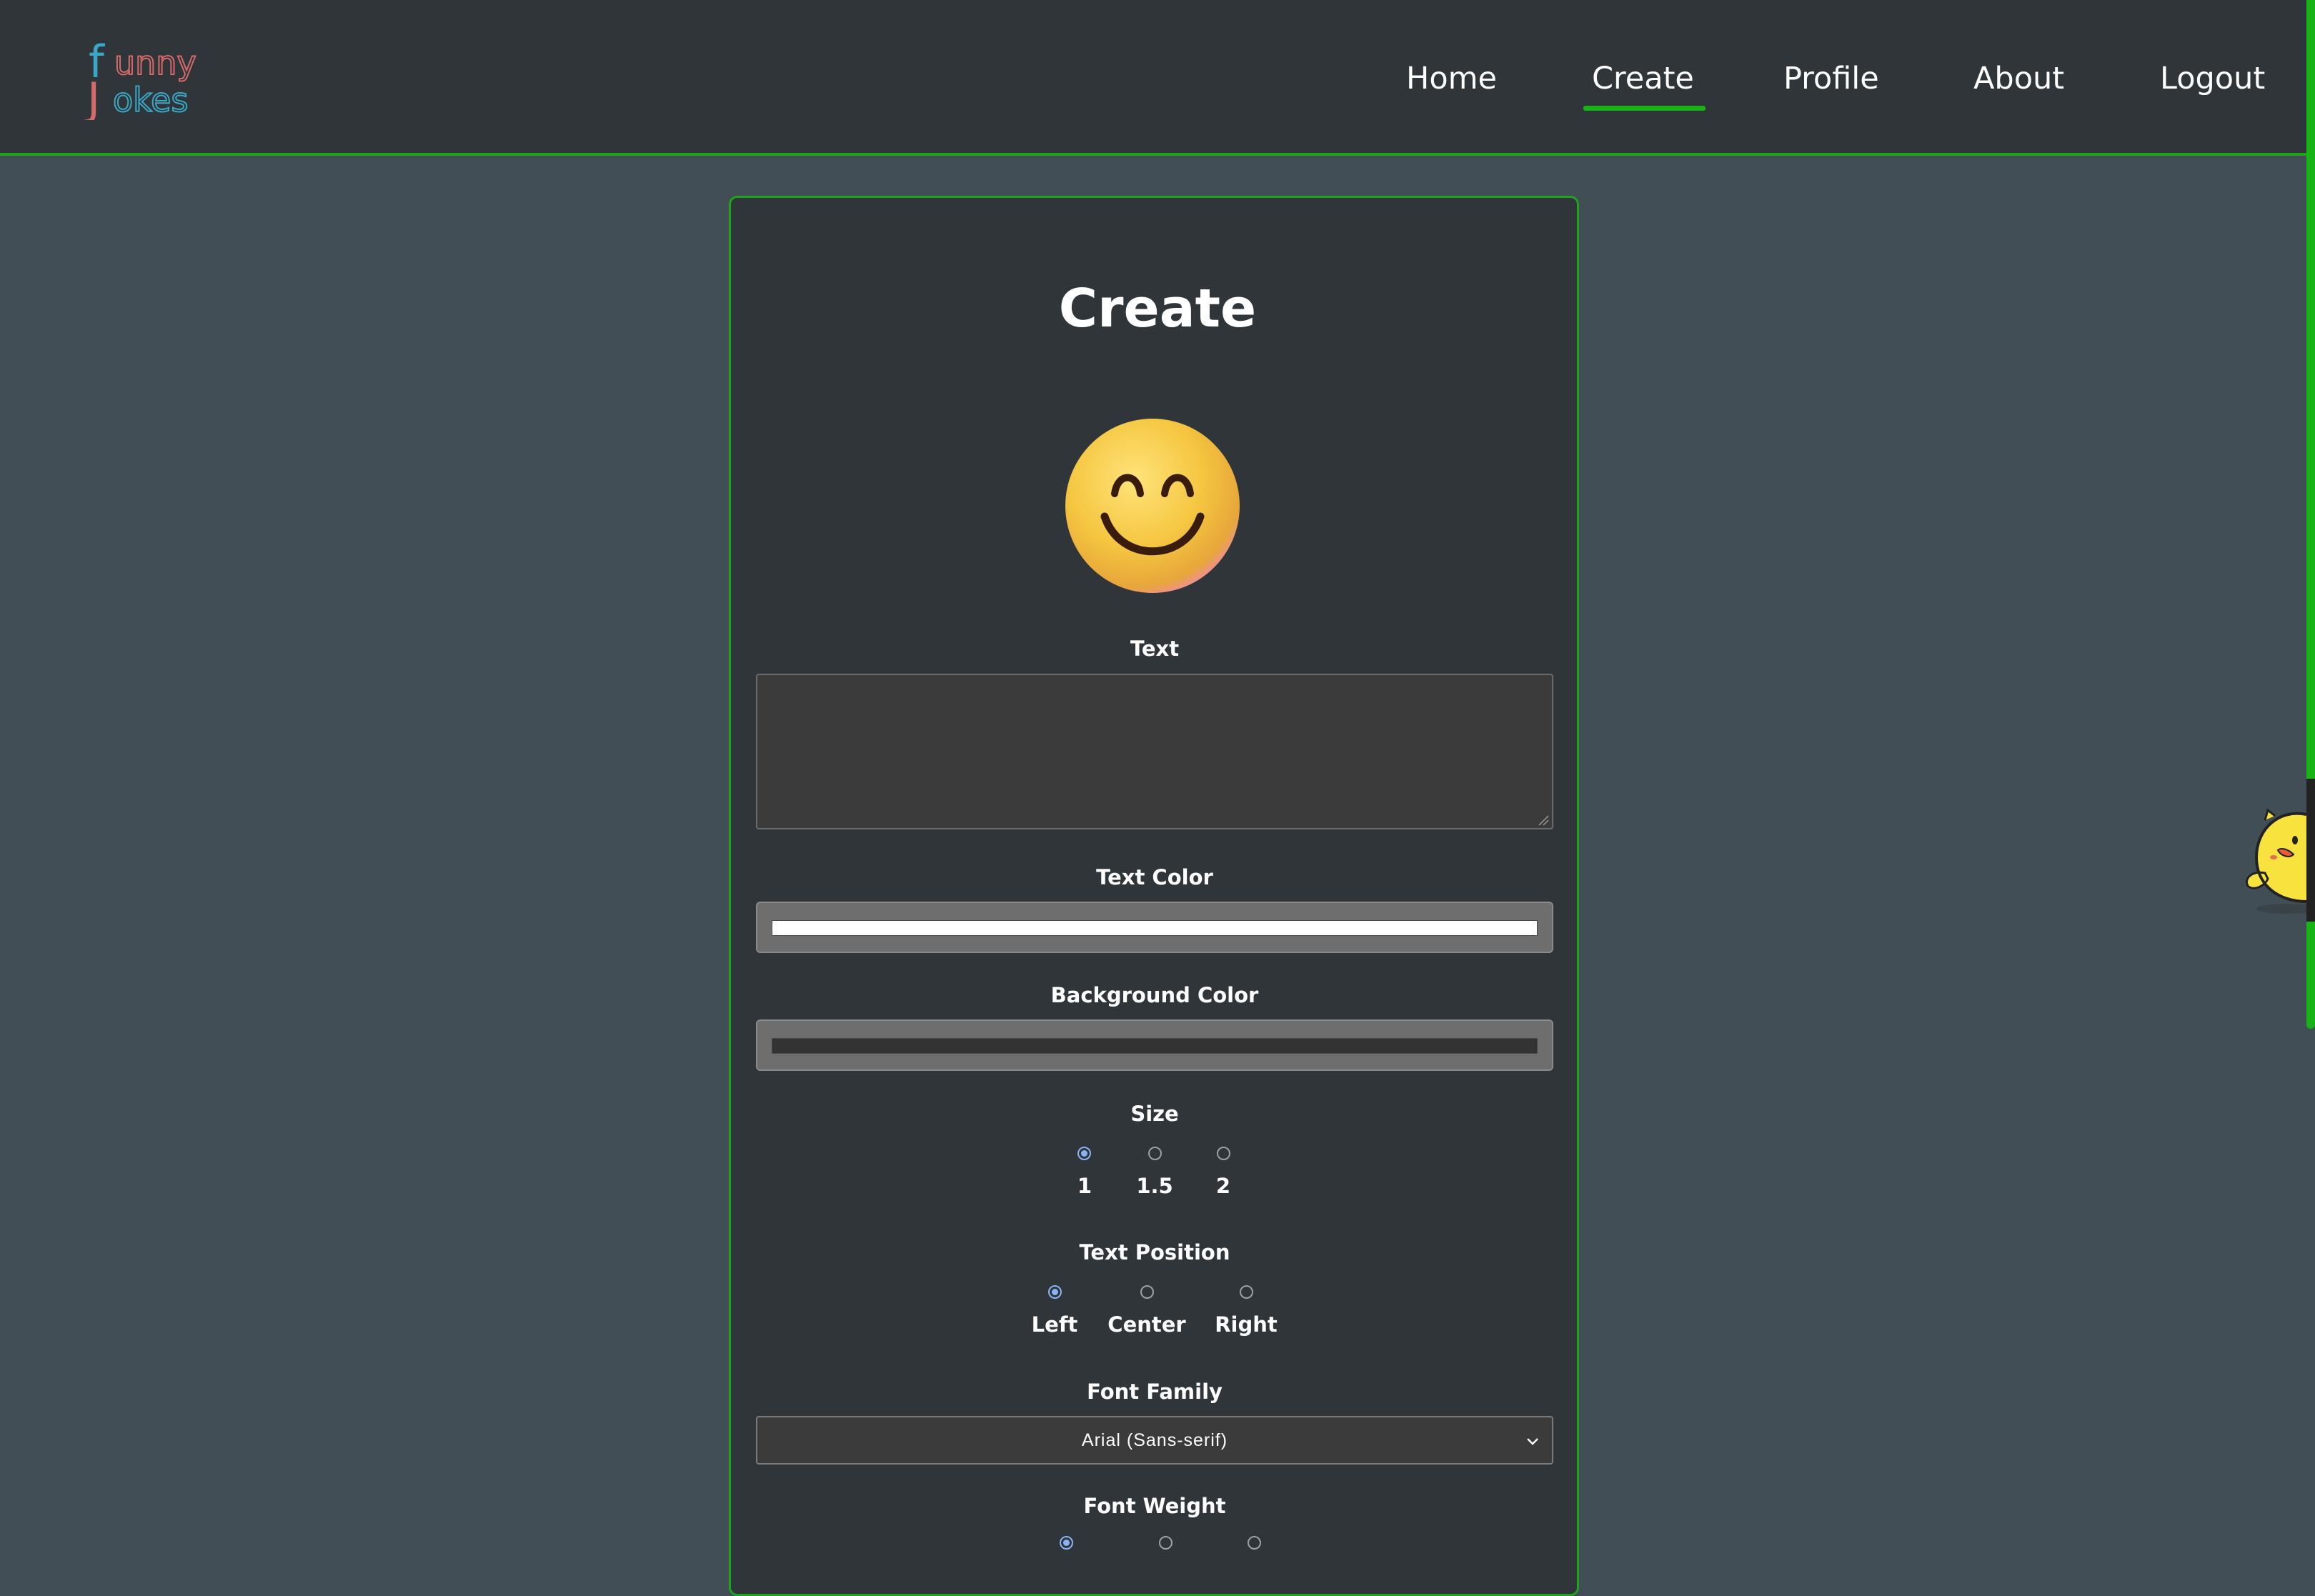  Describe the element at coordinates (1147, 1292) in the screenshot. I see `text-position-radio-center` at that location.